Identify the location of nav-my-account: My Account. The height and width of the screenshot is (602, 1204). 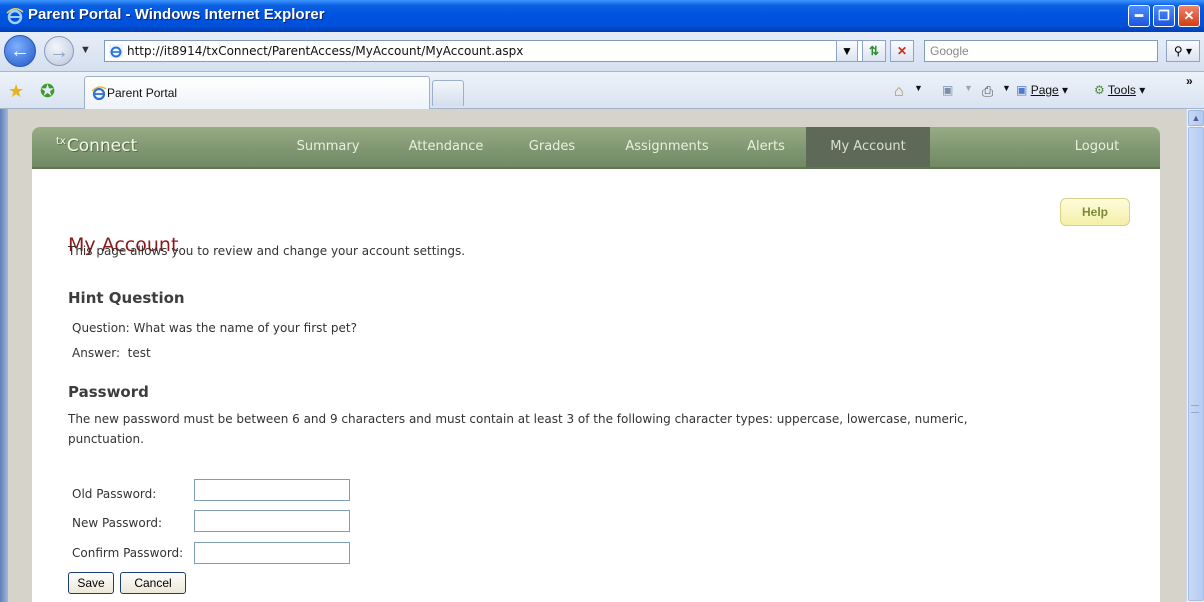
(868, 147).